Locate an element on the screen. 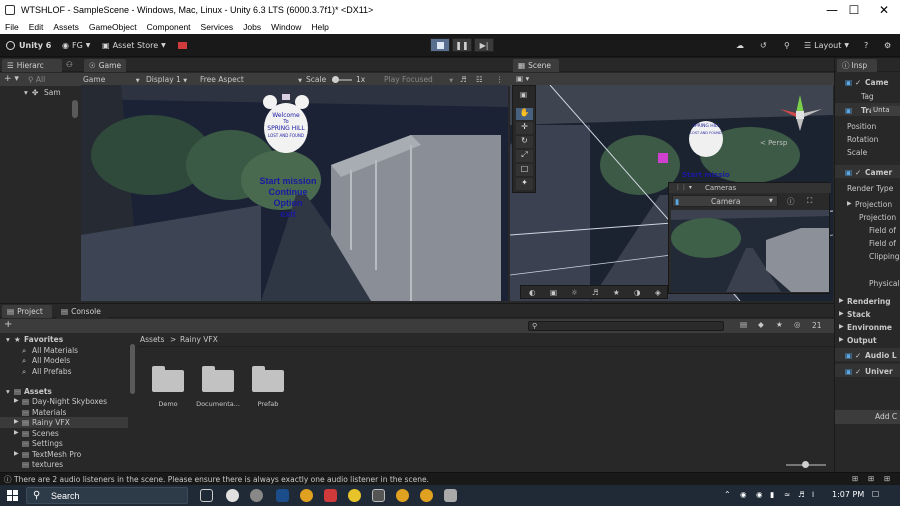 This screenshot has height=506, width=900. rect-tool-icon: □ is located at coordinates (524, 170).